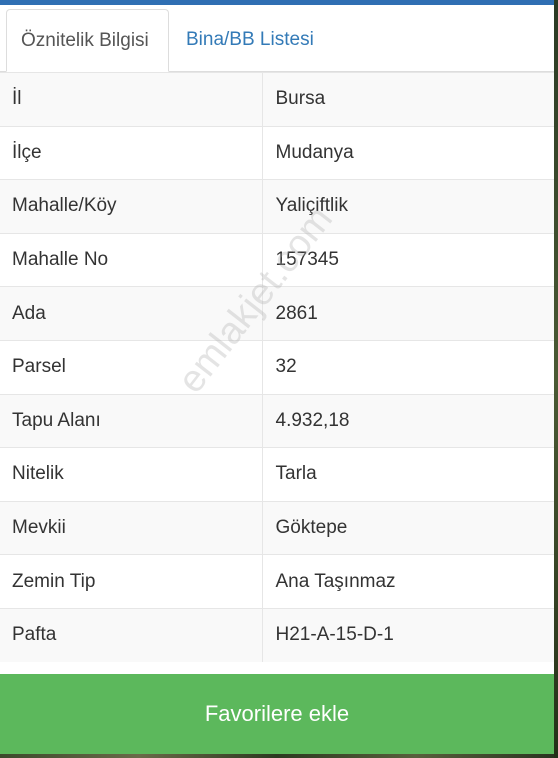 The height and width of the screenshot is (758, 558). Describe the element at coordinates (131, 420) in the screenshot. I see `attribute-key: Tapu Alanı` at that location.